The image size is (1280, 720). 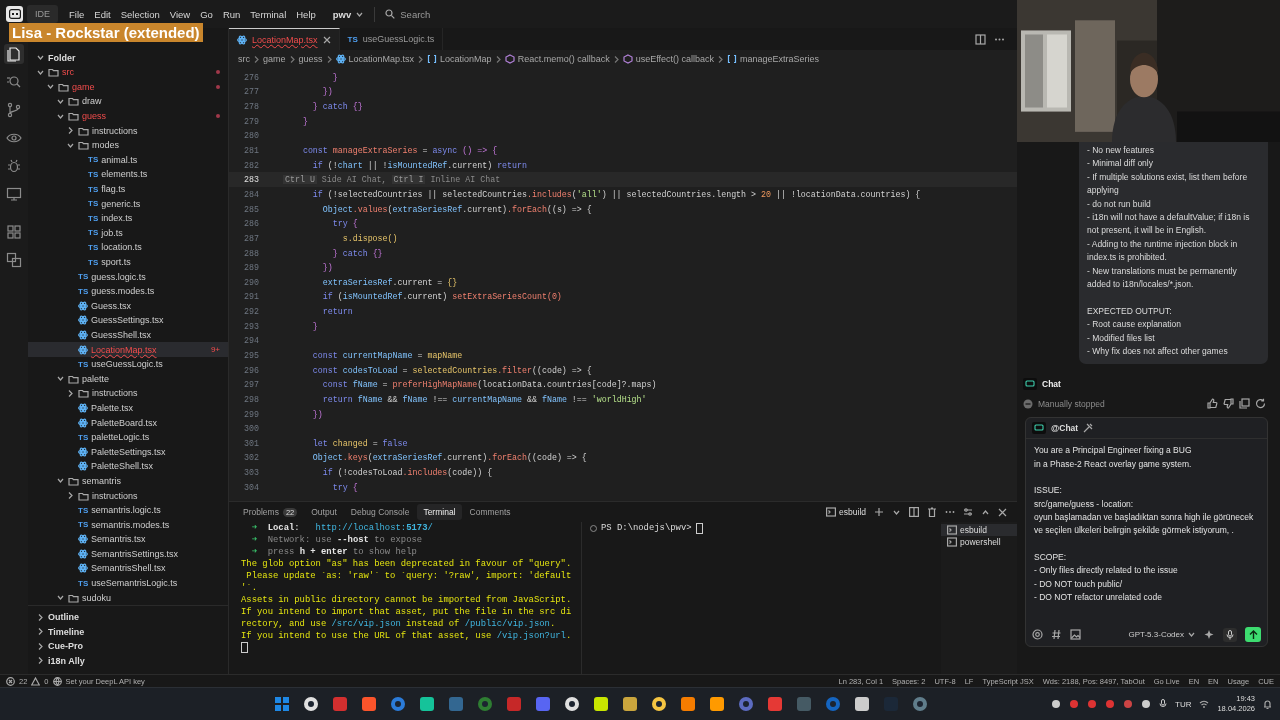 I want to click on send-button, so click(x=1253, y=635).